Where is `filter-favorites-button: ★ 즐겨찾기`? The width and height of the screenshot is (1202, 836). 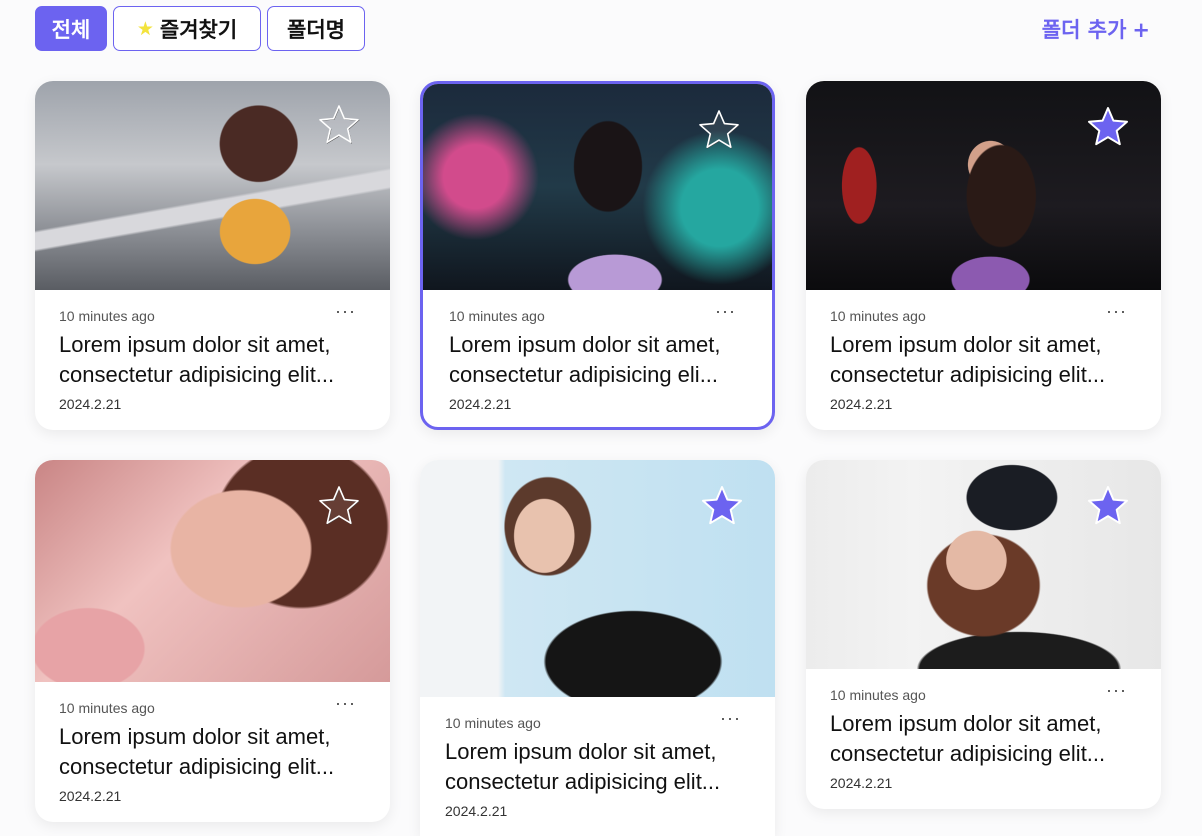
filter-favorites-button: ★ 즐겨찾기 is located at coordinates (187, 28).